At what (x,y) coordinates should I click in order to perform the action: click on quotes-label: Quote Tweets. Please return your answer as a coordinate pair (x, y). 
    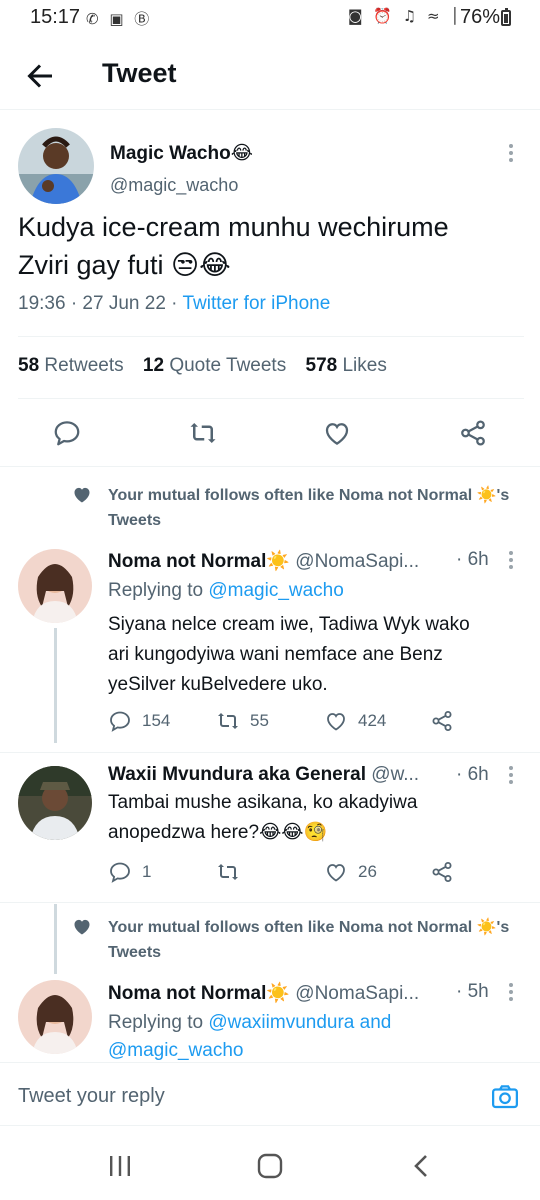
    Looking at the image, I should click on (228, 365).